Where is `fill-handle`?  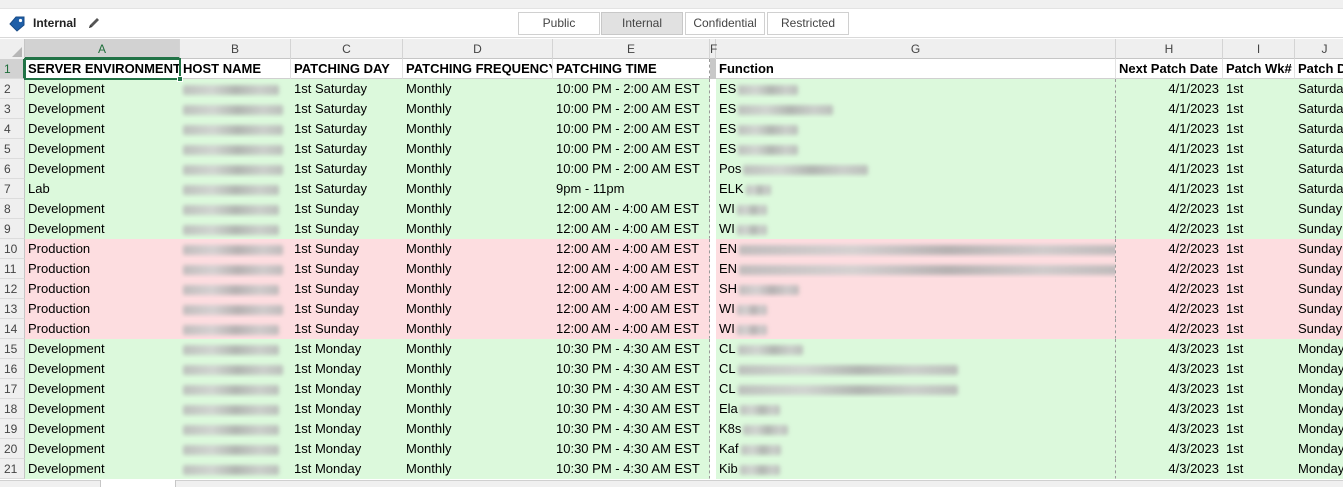 fill-handle is located at coordinates (180, 79).